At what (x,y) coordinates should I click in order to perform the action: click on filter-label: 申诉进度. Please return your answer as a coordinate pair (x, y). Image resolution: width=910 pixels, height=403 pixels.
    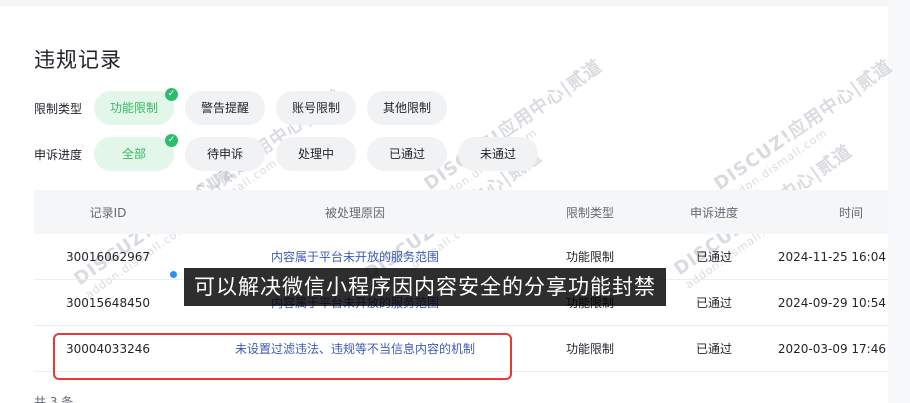
    Looking at the image, I should click on (58, 154).